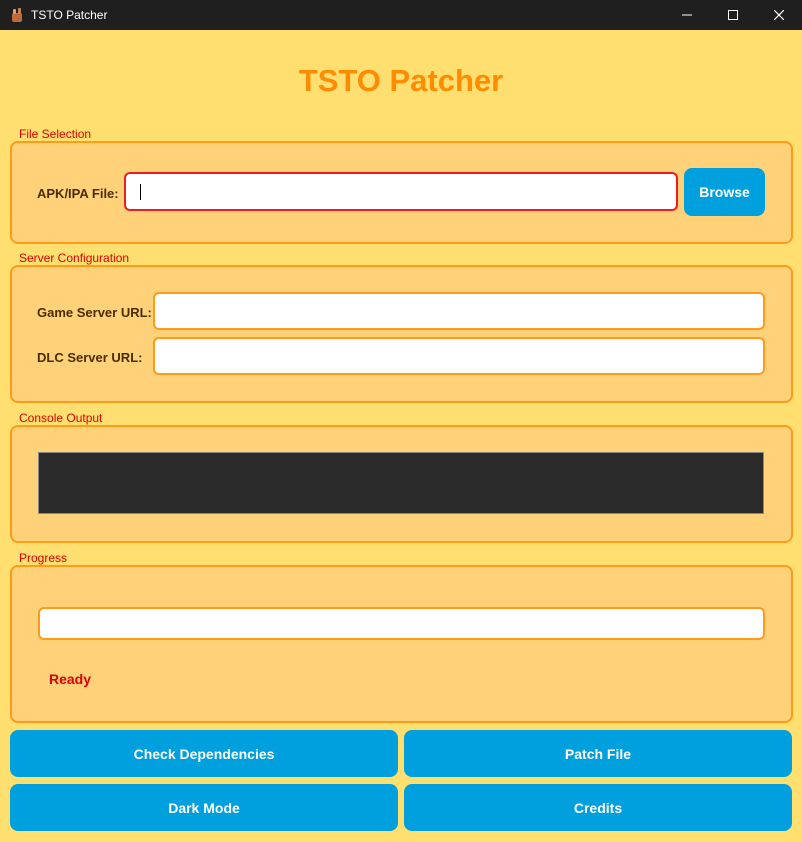 This screenshot has height=842, width=802. I want to click on check-dependencies-button: Check Dependencies, so click(204, 753).